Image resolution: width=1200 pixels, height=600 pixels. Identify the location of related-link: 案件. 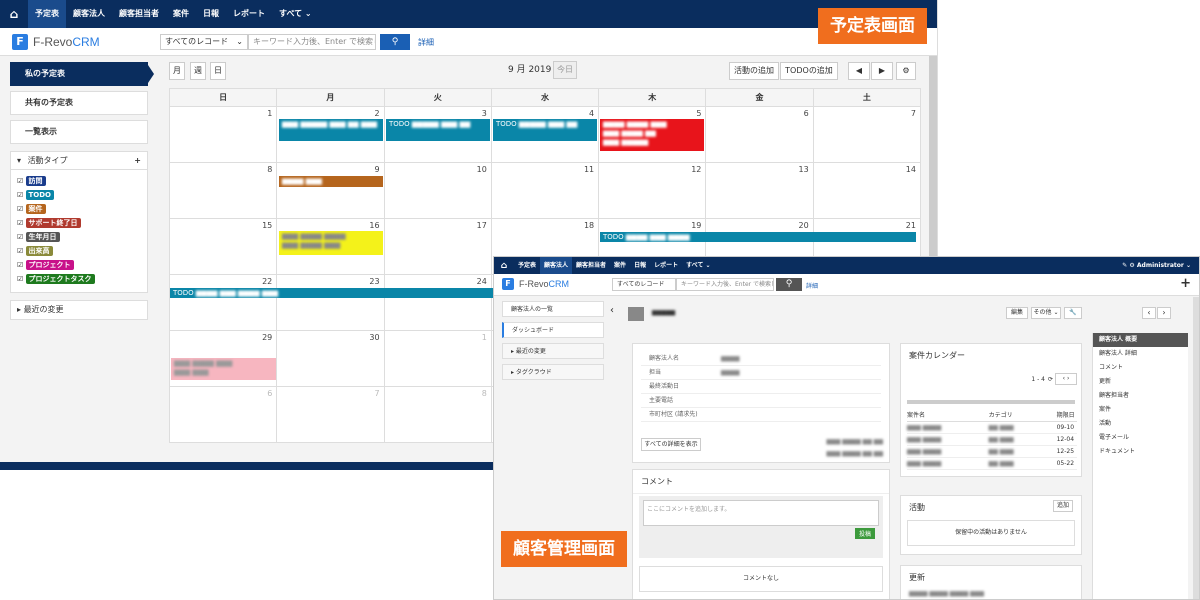
(1140, 410).